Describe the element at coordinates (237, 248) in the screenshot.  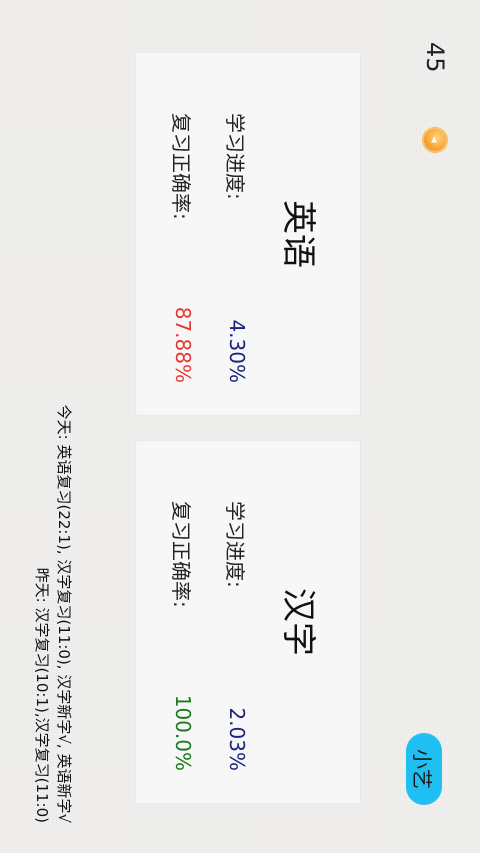
I see `progress-row: 学习进度: 4.30%` at that location.